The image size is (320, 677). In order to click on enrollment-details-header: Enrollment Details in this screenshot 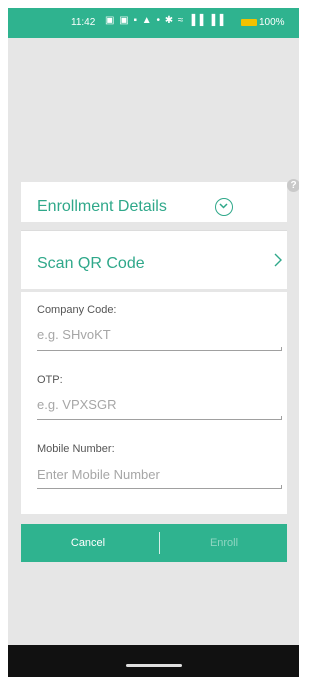, I will do `click(154, 202)`.